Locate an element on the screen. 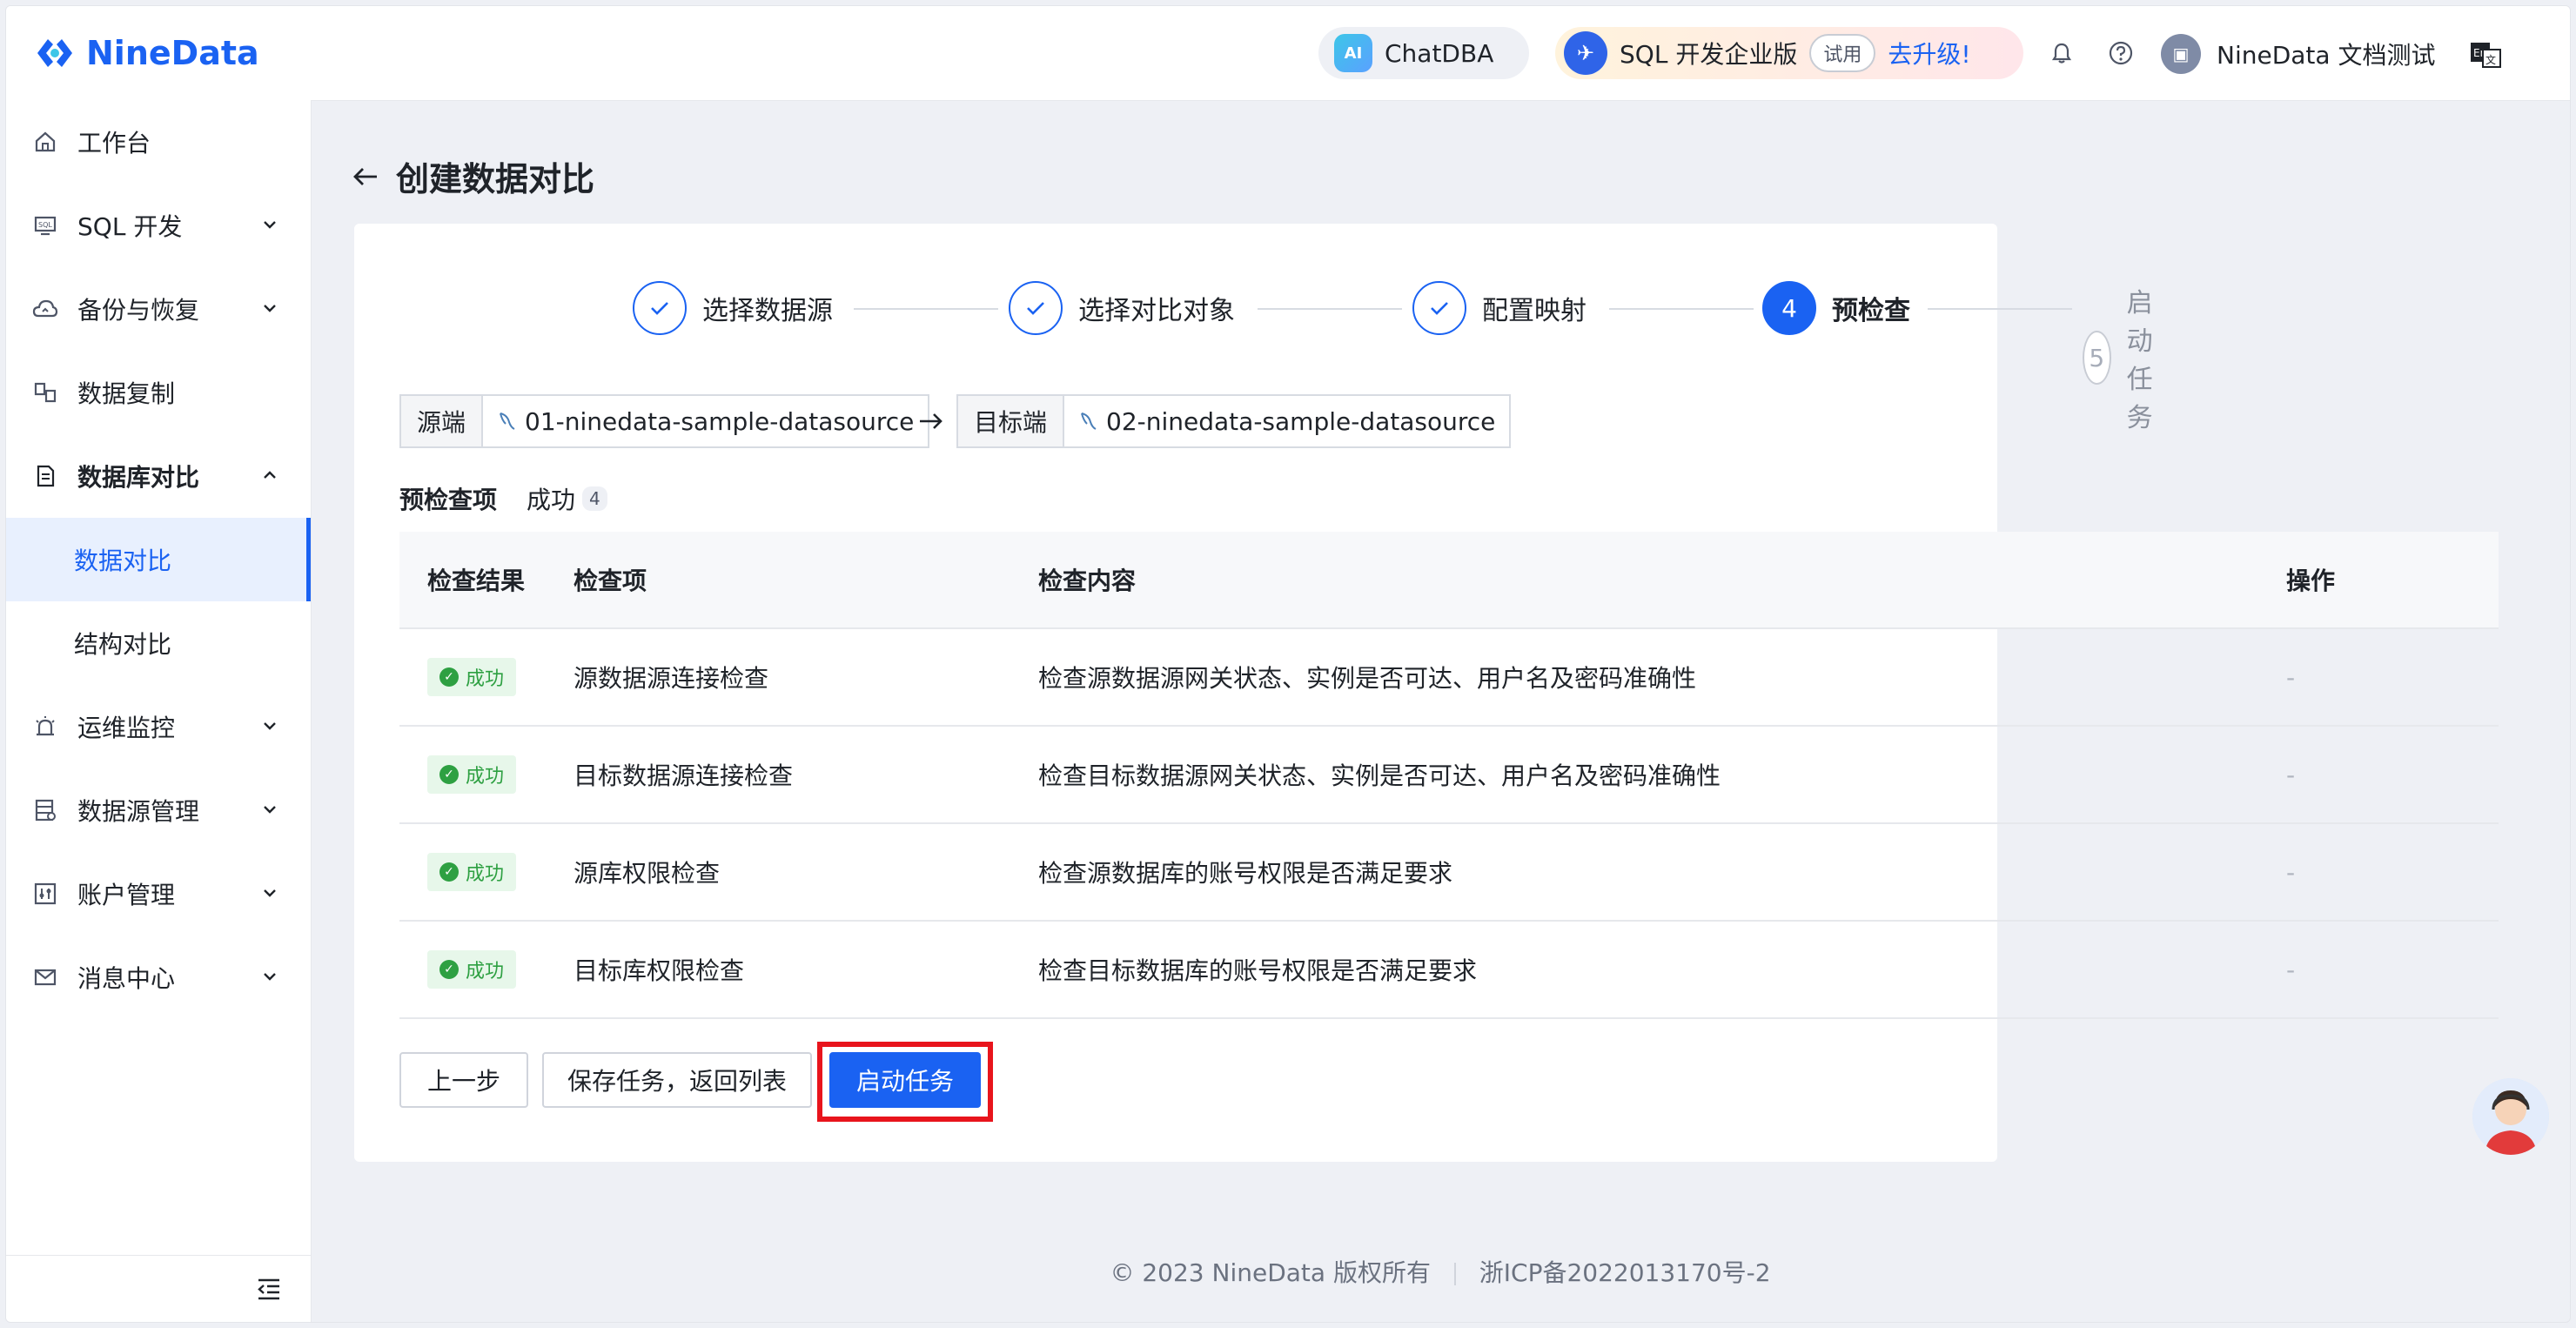 The image size is (2576, 1328). brand-logo: NineData is located at coordinates (145, 53).